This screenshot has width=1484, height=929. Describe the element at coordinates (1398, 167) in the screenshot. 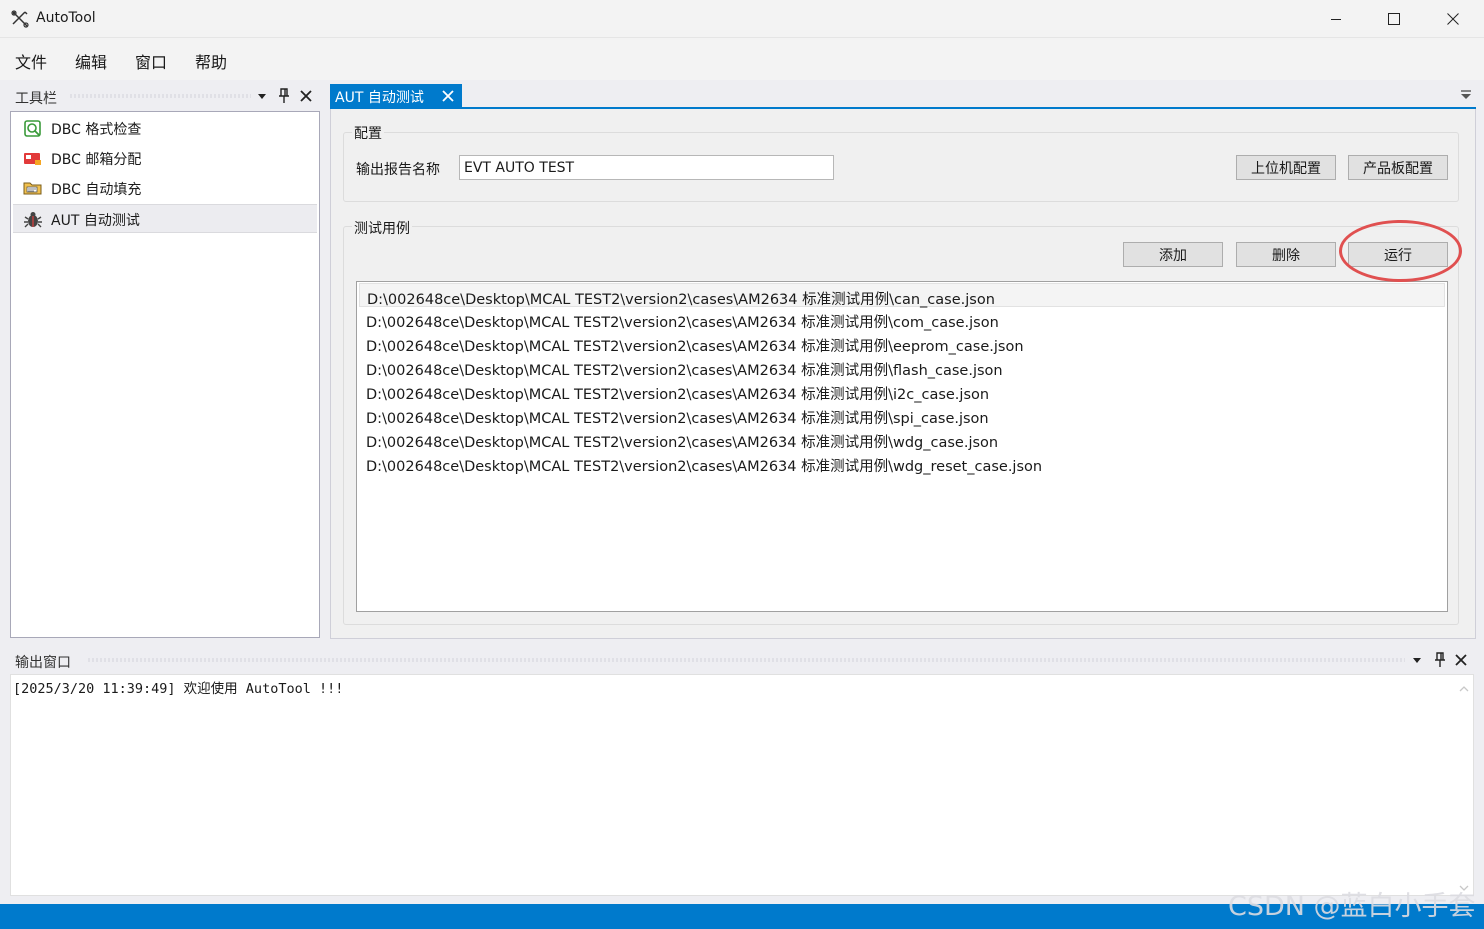

I see `board-config-button: 产品板配置` at that location.